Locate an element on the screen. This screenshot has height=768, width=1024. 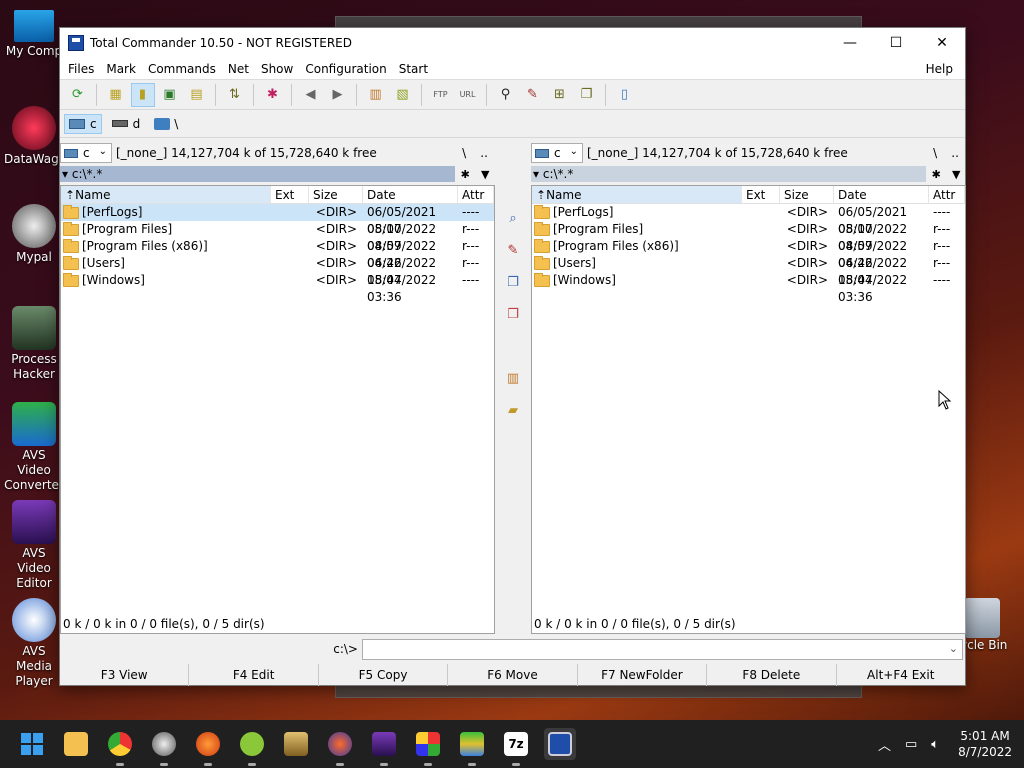
taskbar-7zip: 7z is located at coordinates (516, 747).